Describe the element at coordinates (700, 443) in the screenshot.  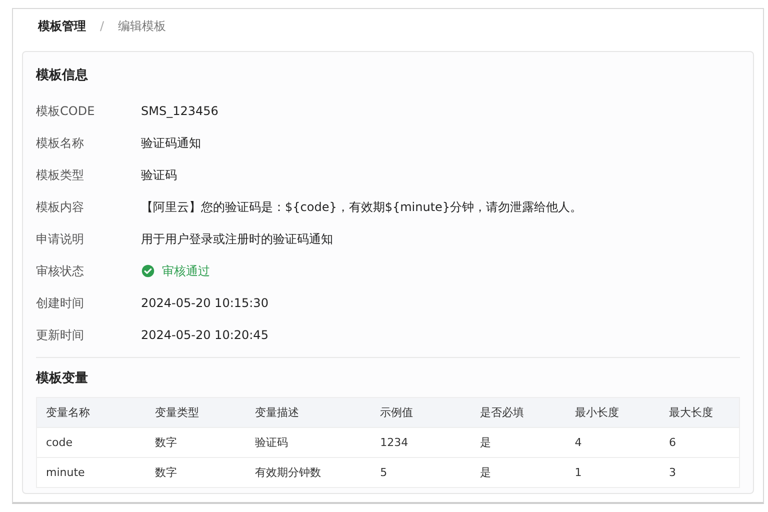
I see `table-cell: 6` at that location.